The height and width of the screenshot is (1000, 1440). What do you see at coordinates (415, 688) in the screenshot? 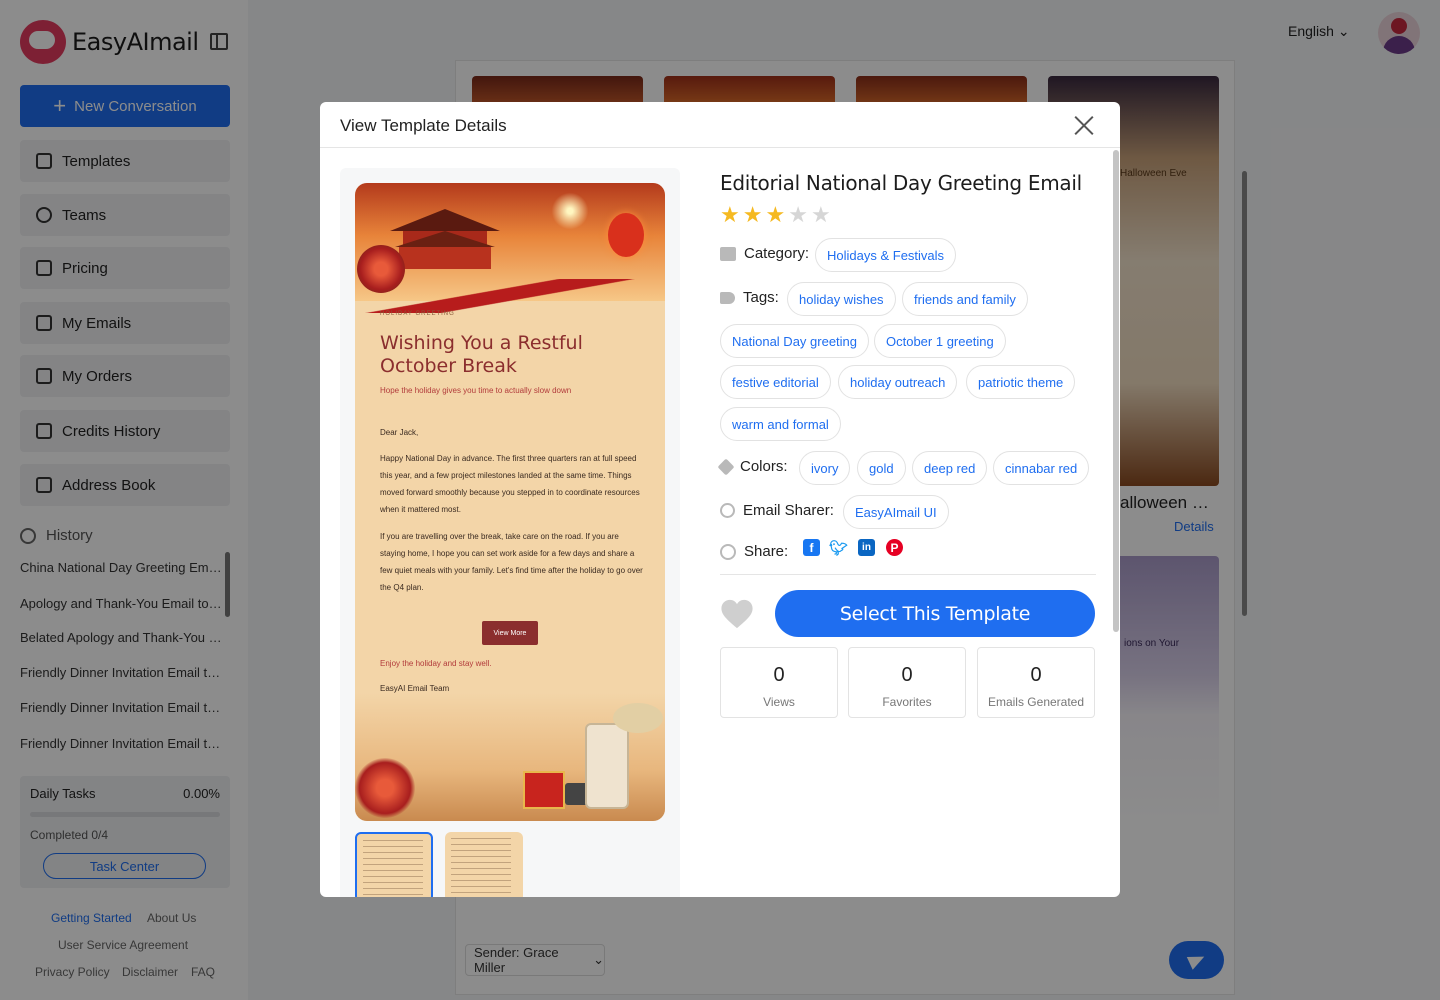
I see `preview-signature: EasyAI Email Team` at bounding box center [415, 688].